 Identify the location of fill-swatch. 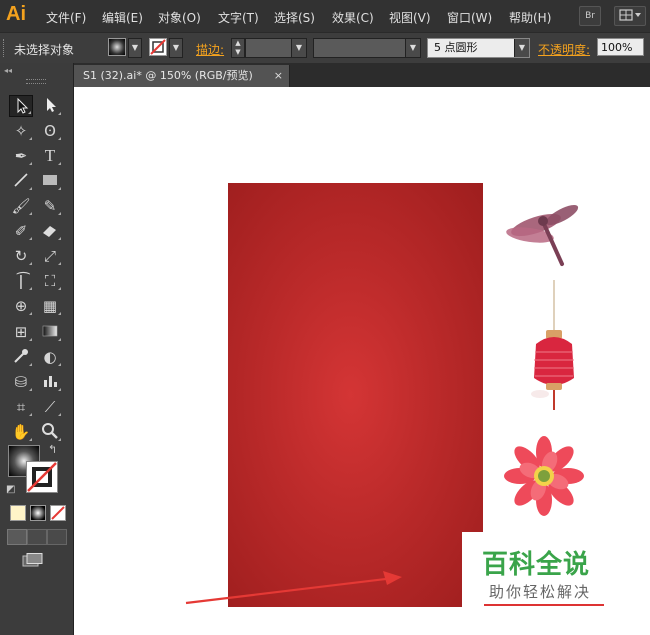
(117, 47).